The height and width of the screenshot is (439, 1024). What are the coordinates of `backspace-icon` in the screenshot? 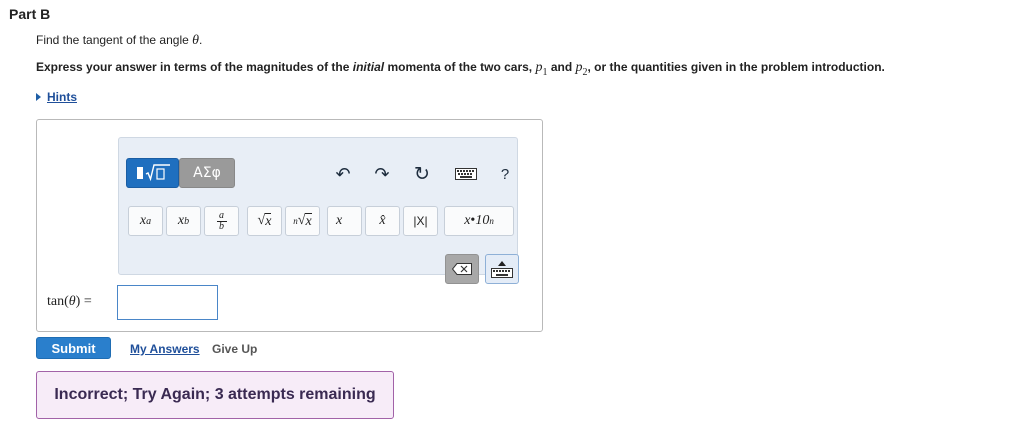 It's located at (462, 269).